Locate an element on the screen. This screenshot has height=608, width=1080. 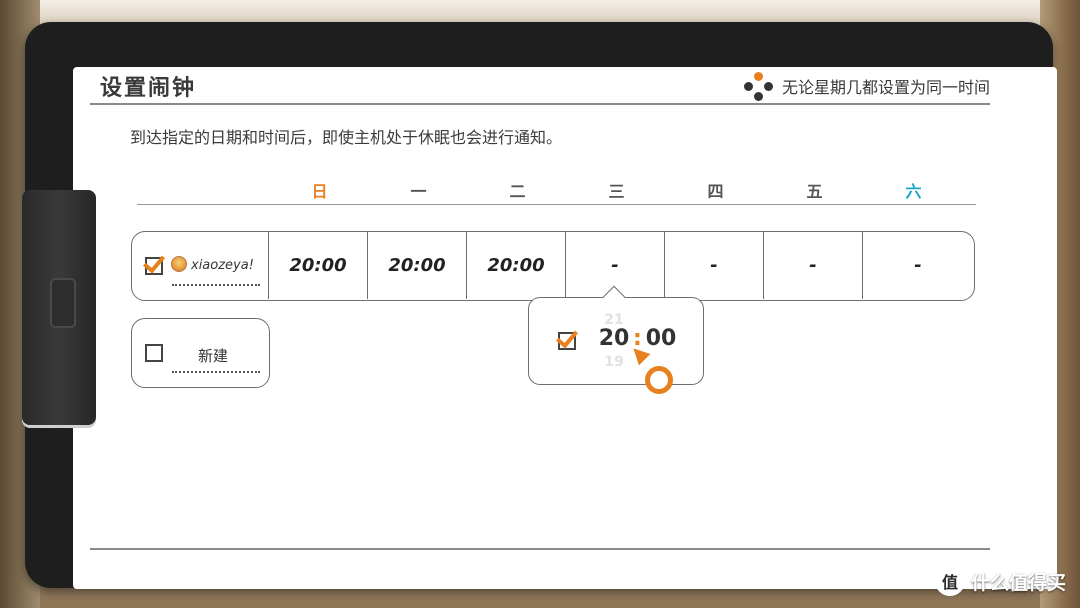
handle-notch is located at coordinates (63, 303).